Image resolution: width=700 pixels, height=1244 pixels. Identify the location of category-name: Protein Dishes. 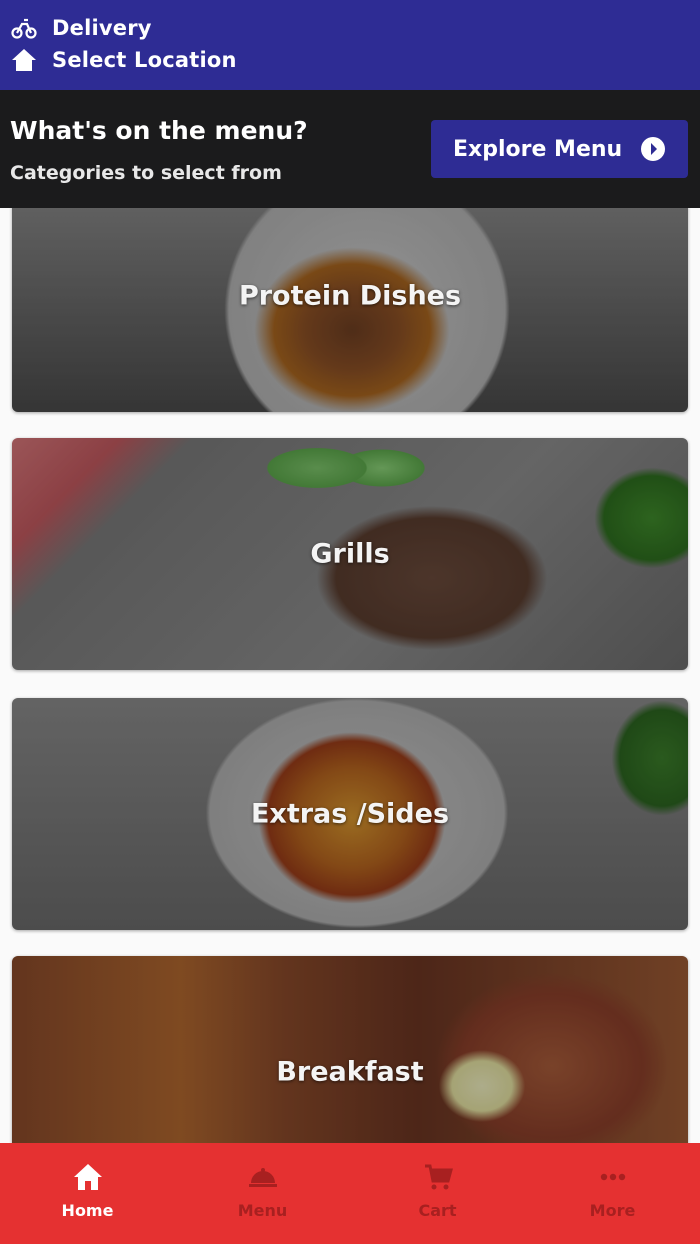
(350, 296).